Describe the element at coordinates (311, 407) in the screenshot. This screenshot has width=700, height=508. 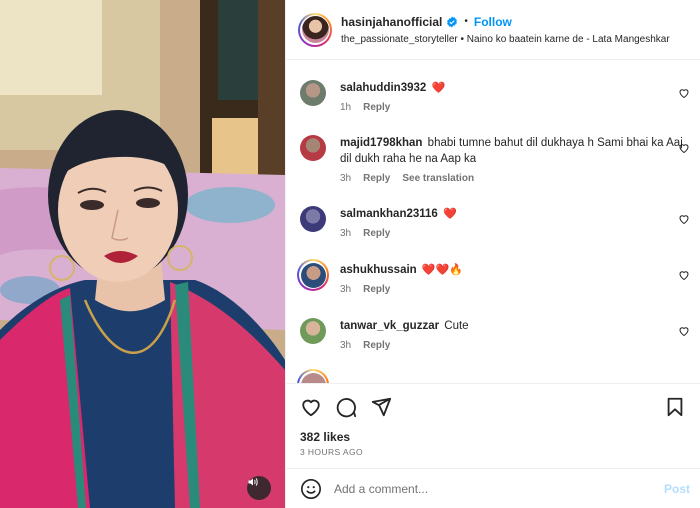
I see `heart-icon` at that location.